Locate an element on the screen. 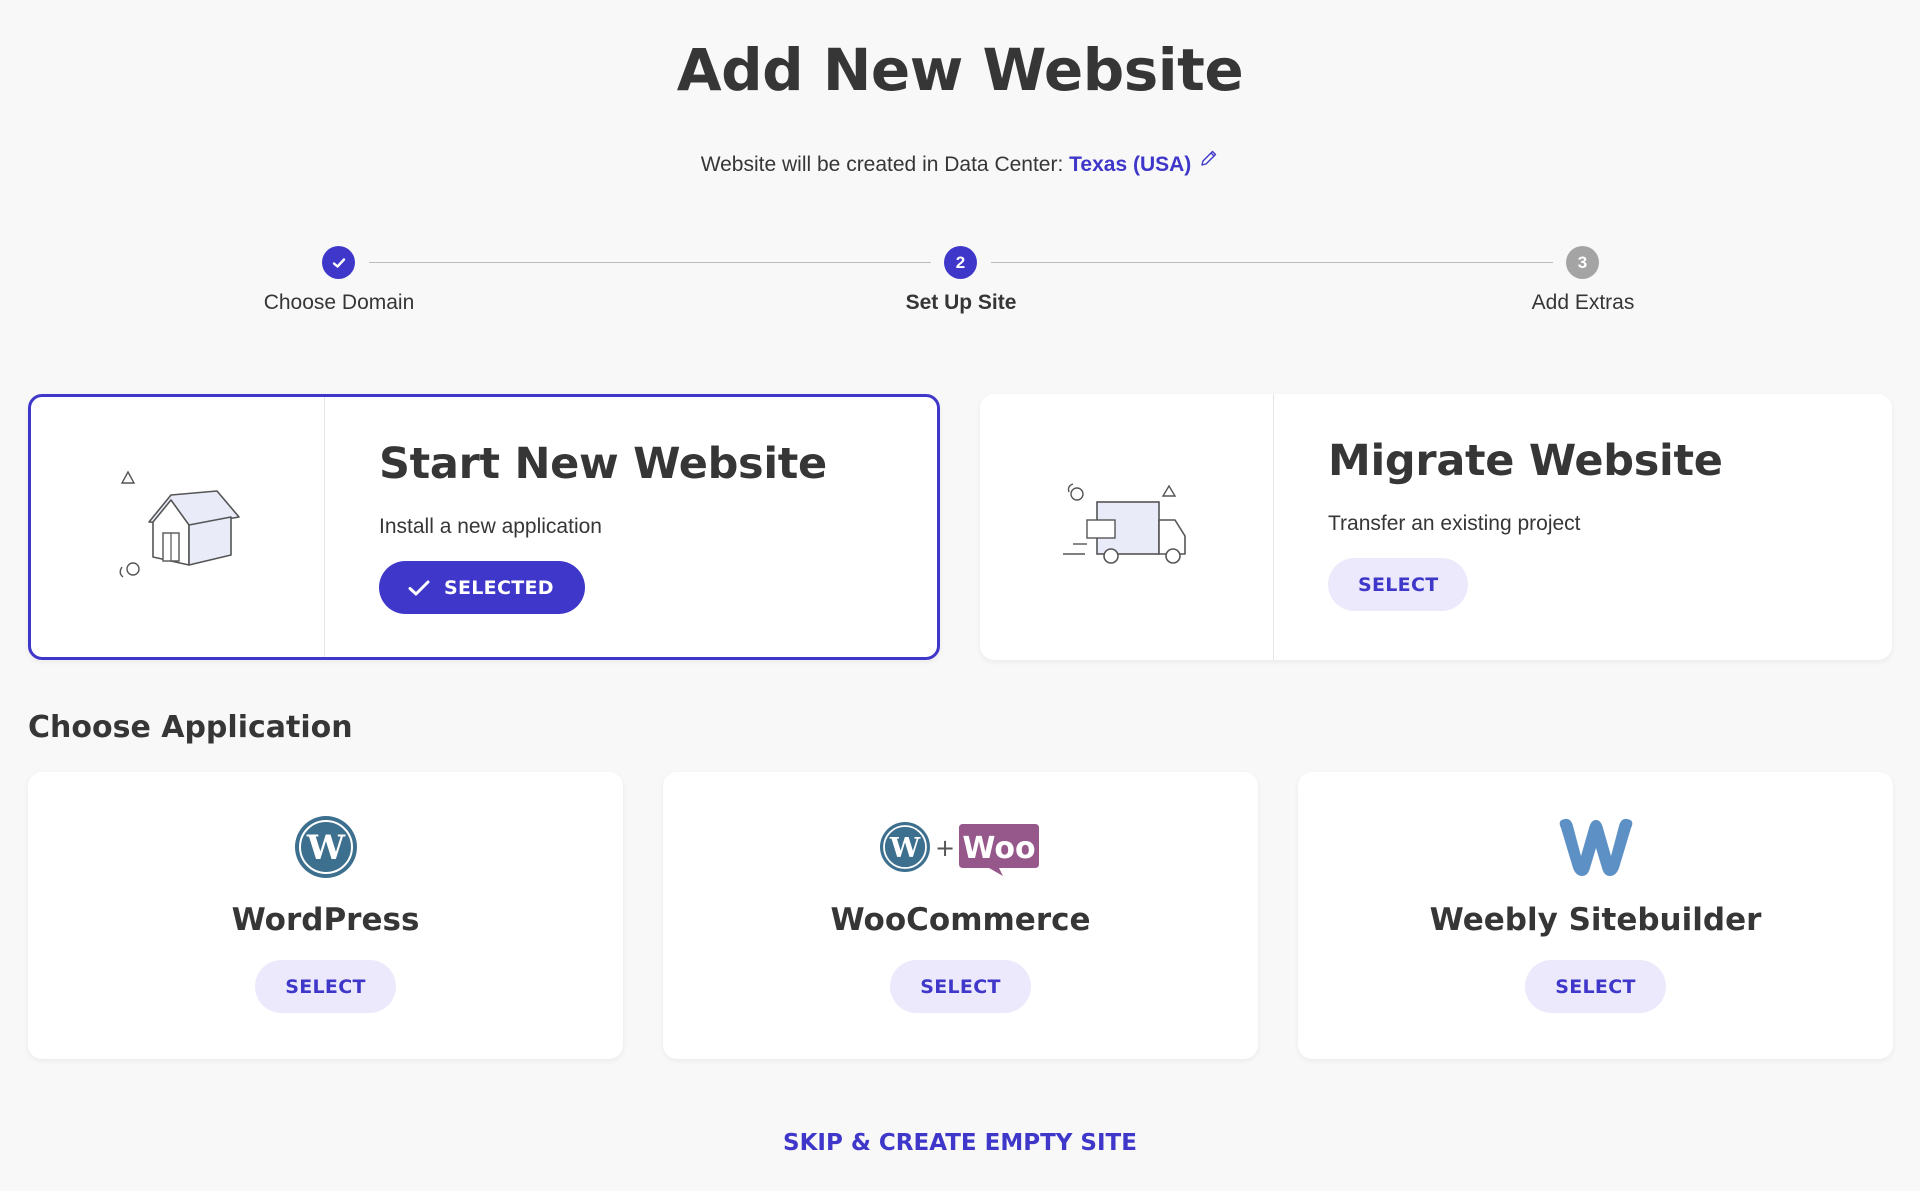 The width and height of the screenshot is (1920, 1191). house-illustration is located at coordinates (178, 527).